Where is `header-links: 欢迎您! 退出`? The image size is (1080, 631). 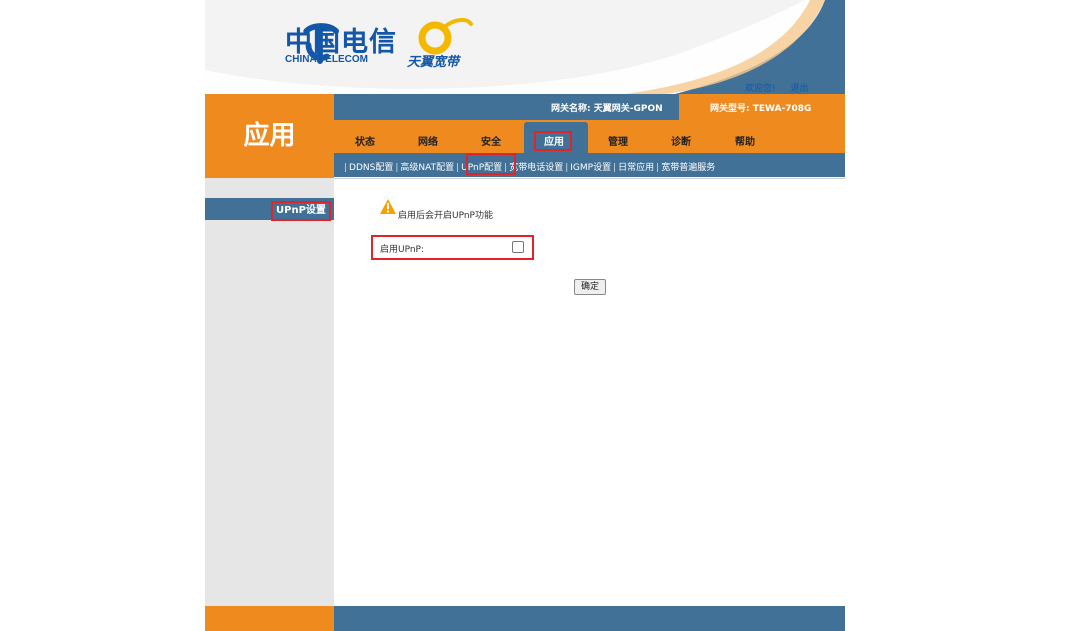
header-links: 欢迎您! 退出 is located at coordinates (783, 87).